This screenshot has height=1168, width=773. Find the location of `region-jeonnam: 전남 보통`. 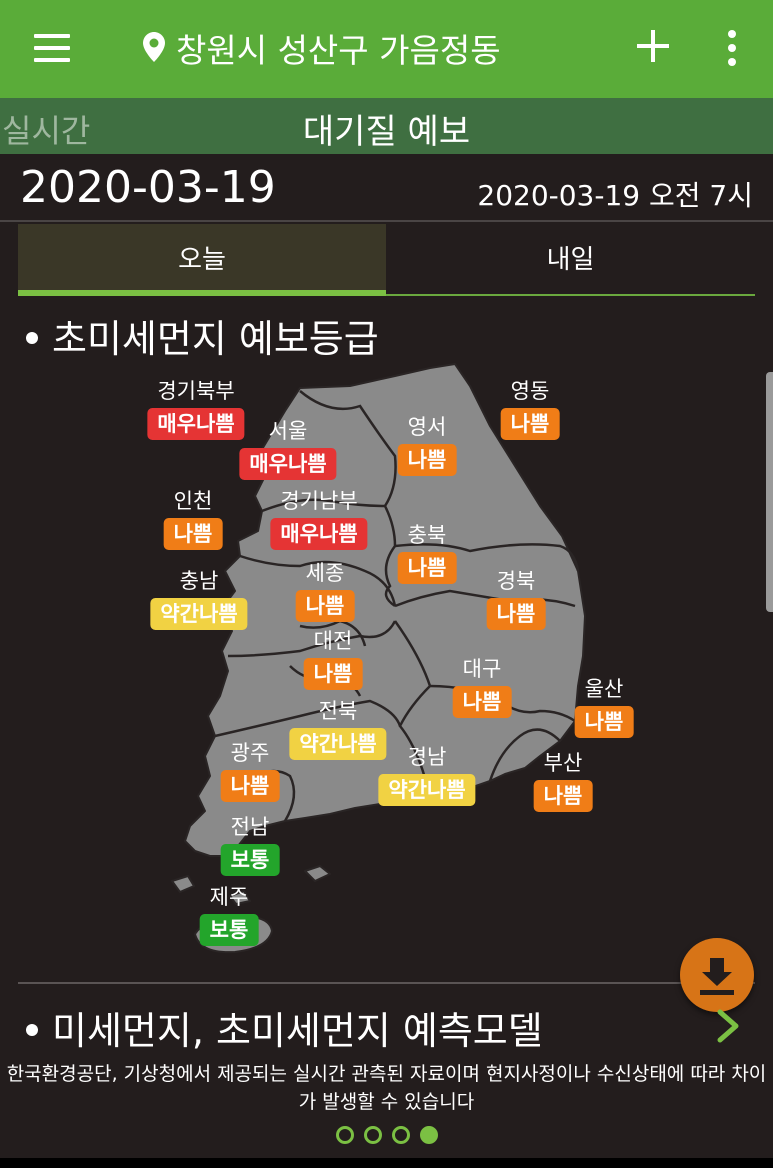

region-jeonnam: 전남 보통 is located at coordinates (250, 845).